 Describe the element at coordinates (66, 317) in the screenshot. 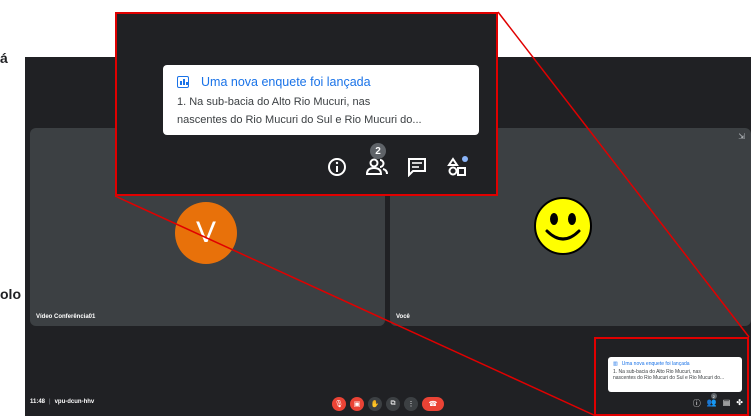

I see `participant-name: Vídeo Conferência01` at that location.